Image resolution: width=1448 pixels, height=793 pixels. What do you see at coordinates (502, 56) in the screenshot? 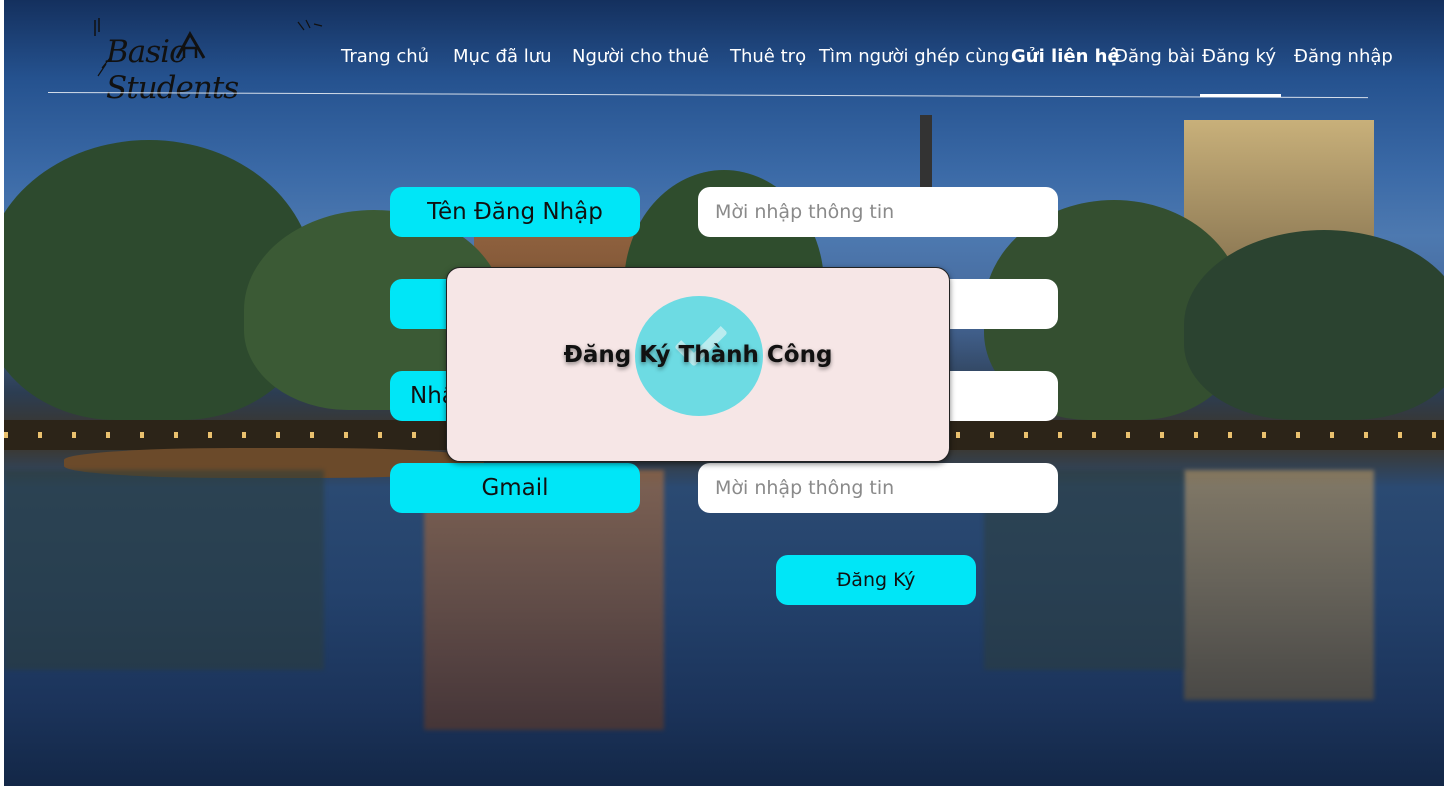
I see `nav-item-saved: Mục đã lưu` at bounding box center [502, 56].